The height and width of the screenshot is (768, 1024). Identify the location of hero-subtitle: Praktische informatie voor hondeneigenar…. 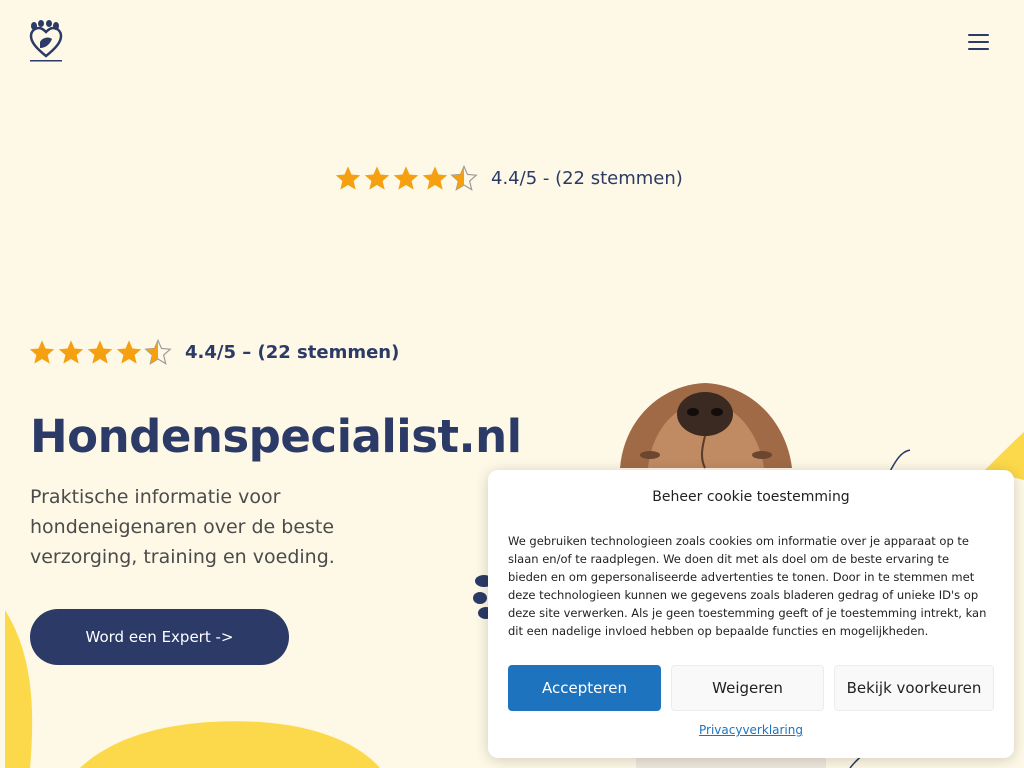
(182, 527).